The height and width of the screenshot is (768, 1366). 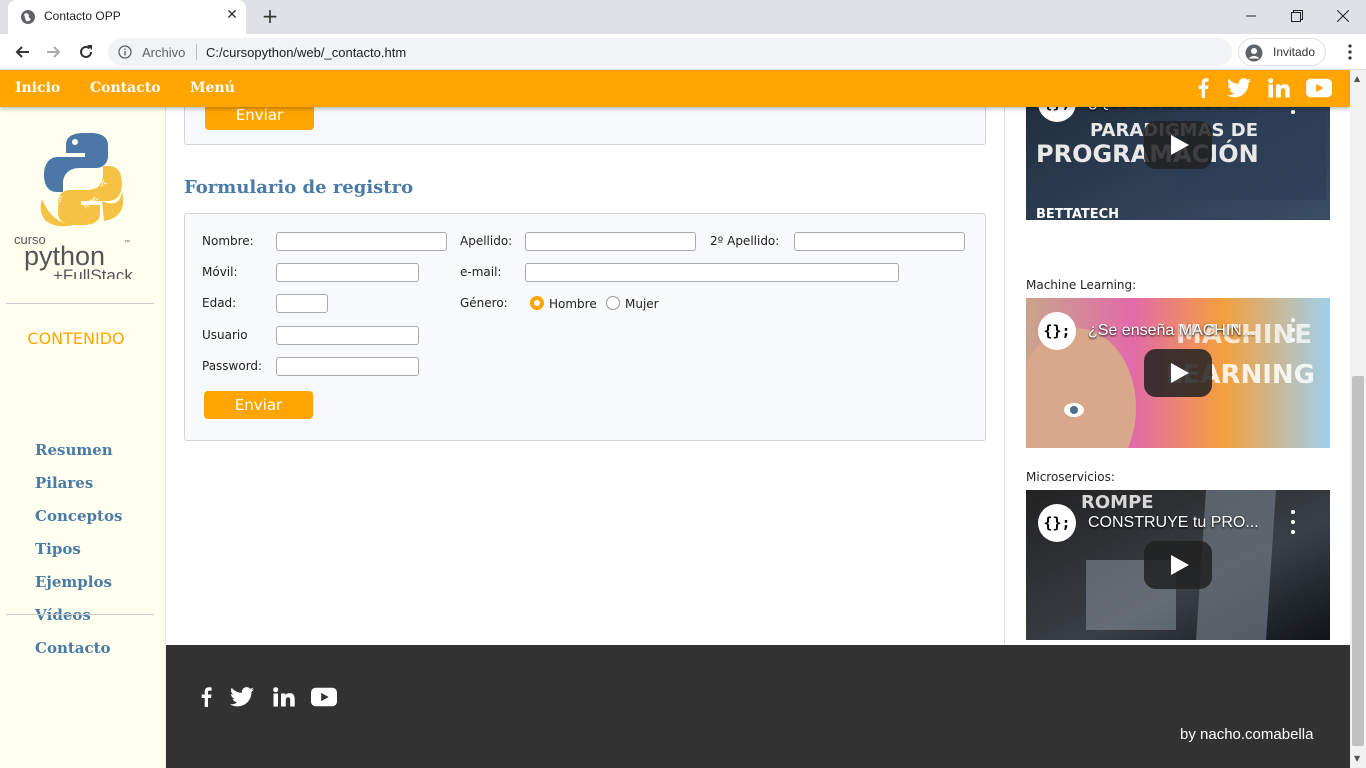 What do you see at coordinates (1077, 213) in the screenshot?
I see `channel-watermark: BETTATECH` at bounding box center [1077, 213].